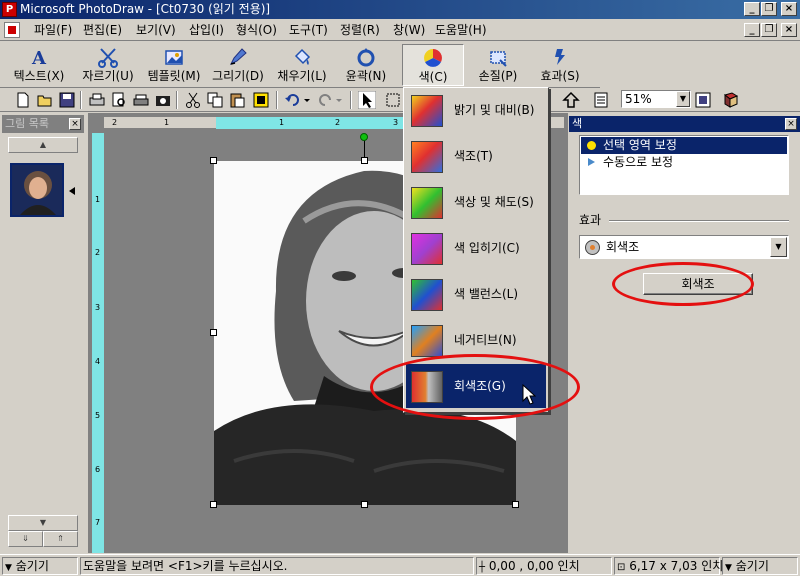 The image size is (800, 576). I want to click on doc-minimize-button: _, so click(752, 30).